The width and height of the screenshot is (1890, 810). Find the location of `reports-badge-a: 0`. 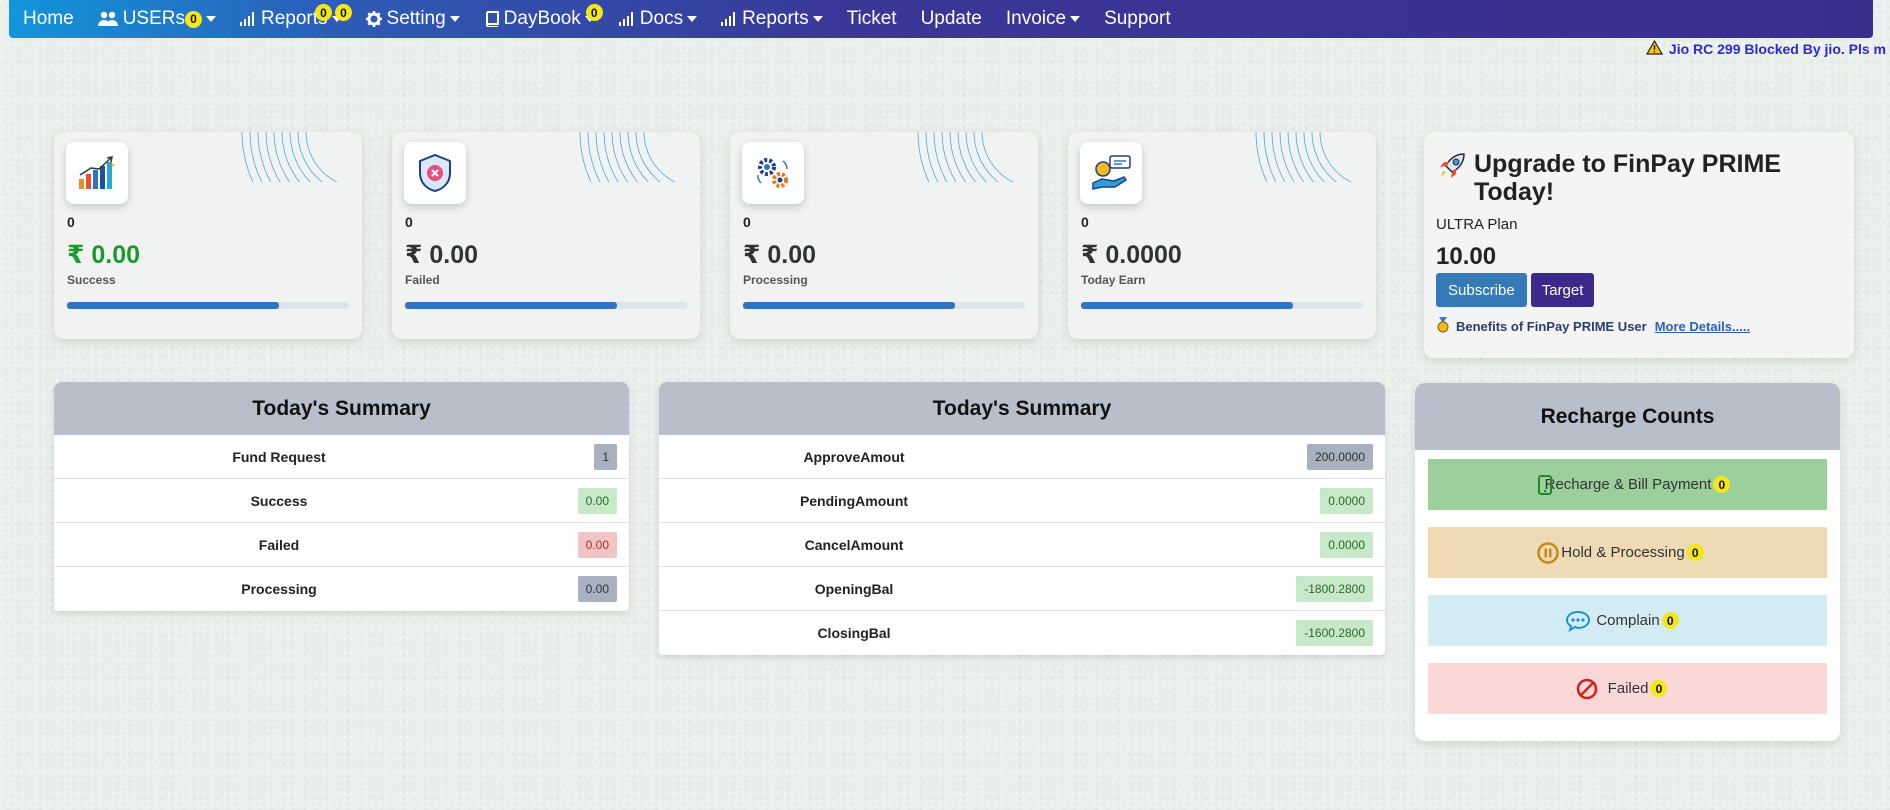

reports-badge-a: 0 is located at coordinates (323, 12).